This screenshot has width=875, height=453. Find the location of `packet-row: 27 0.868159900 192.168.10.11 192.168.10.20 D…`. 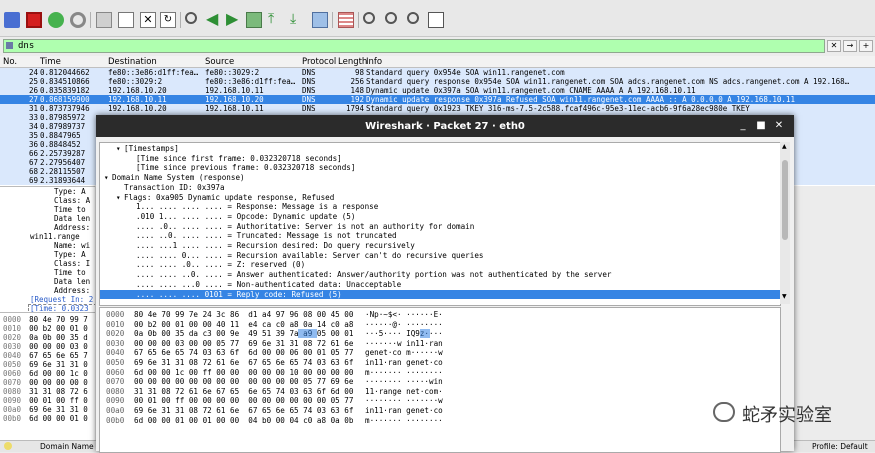

packet-row: 27 0.868159900 192.168.10.11 192.168.10.20 D… is located at coordinates (437, 99).